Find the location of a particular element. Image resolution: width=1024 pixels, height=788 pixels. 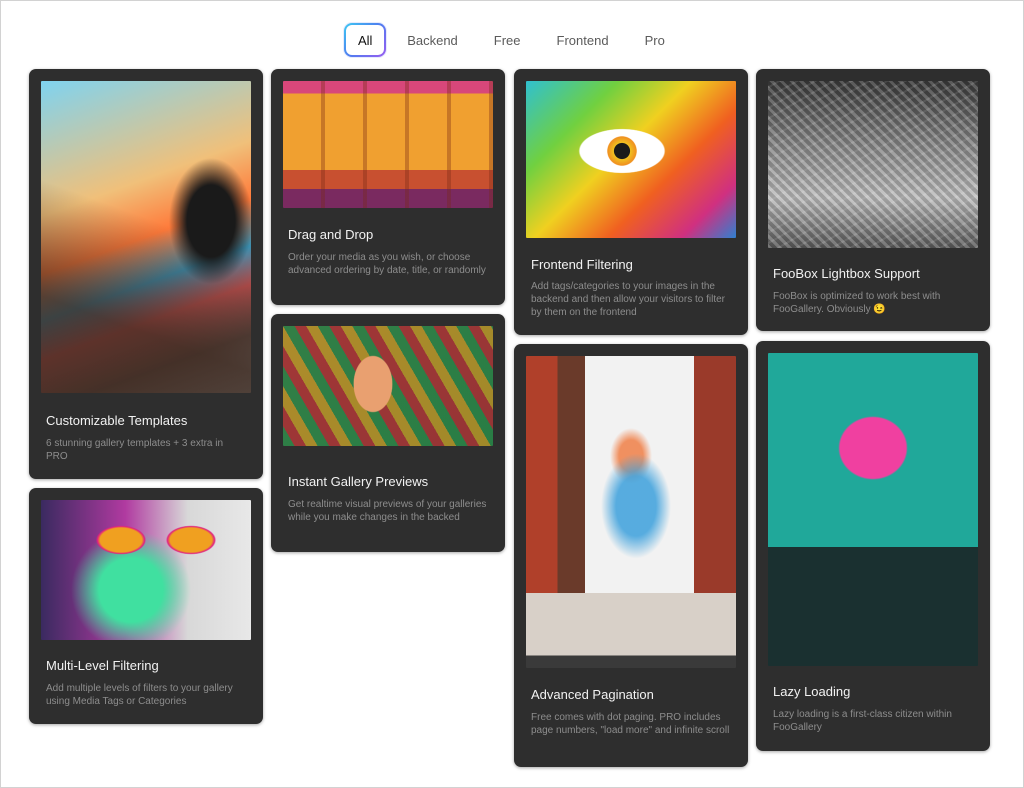

card-title: Lazy Loading is located at coordinates (812, 691).